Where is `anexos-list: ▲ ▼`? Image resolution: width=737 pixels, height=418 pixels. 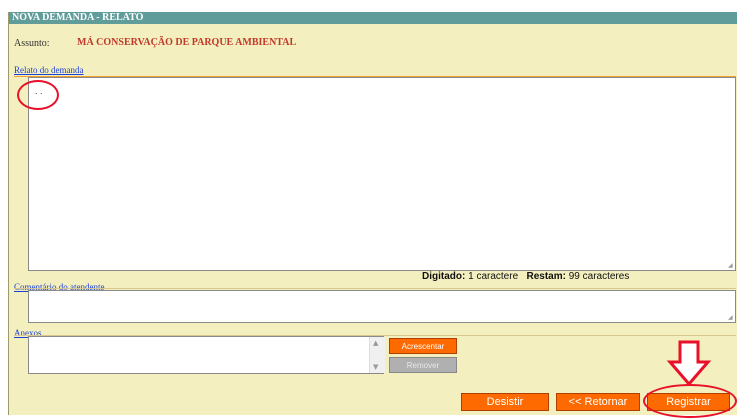 anexos-list: ▲ ▼ is located at coordinates (206, 355).